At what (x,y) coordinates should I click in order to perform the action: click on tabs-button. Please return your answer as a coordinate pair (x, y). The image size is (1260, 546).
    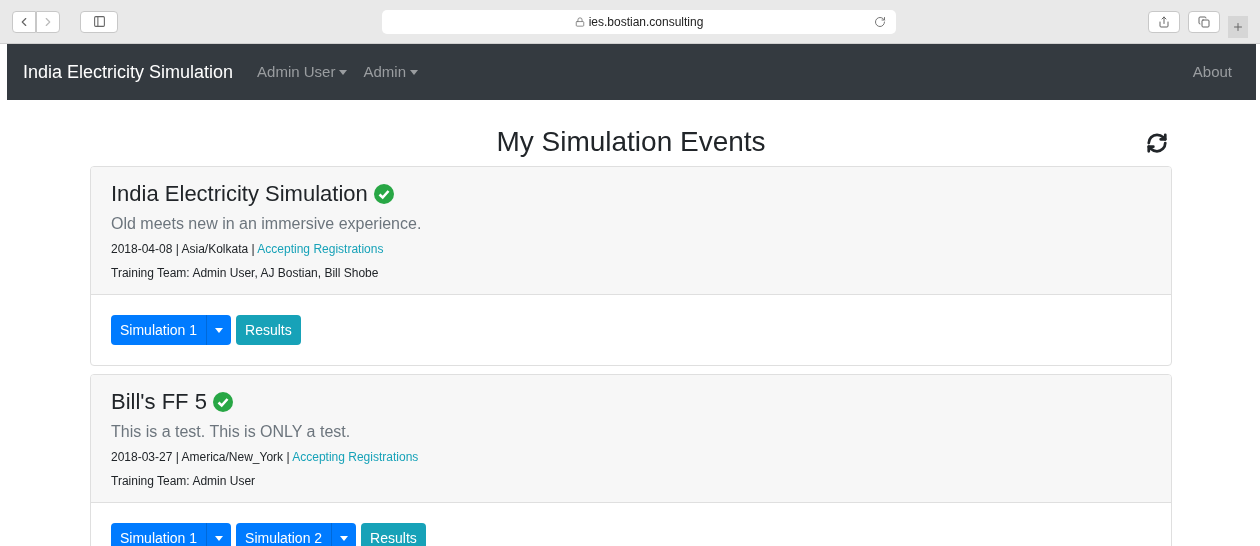
    Looking at the image, I should click on (1204, 21).